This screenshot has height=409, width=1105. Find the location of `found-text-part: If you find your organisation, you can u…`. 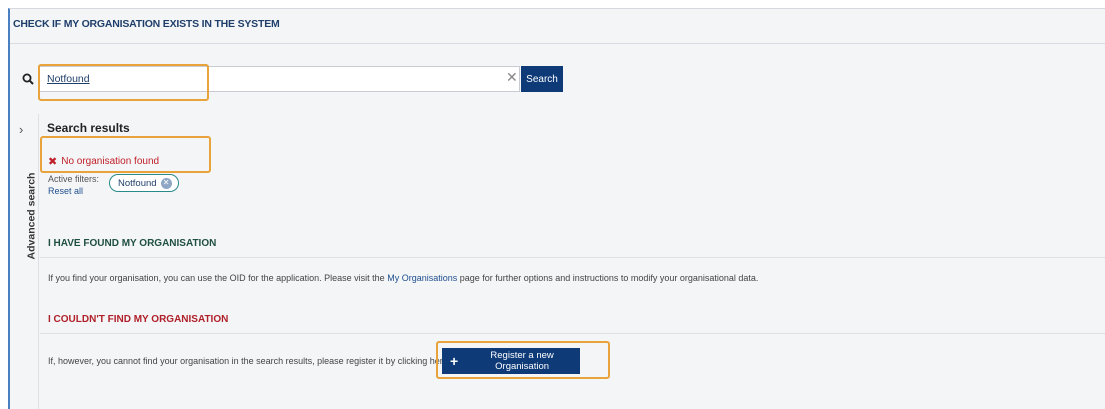

found-text-part: If you find your organisation, you can u… is located at coordinates (218, 278).